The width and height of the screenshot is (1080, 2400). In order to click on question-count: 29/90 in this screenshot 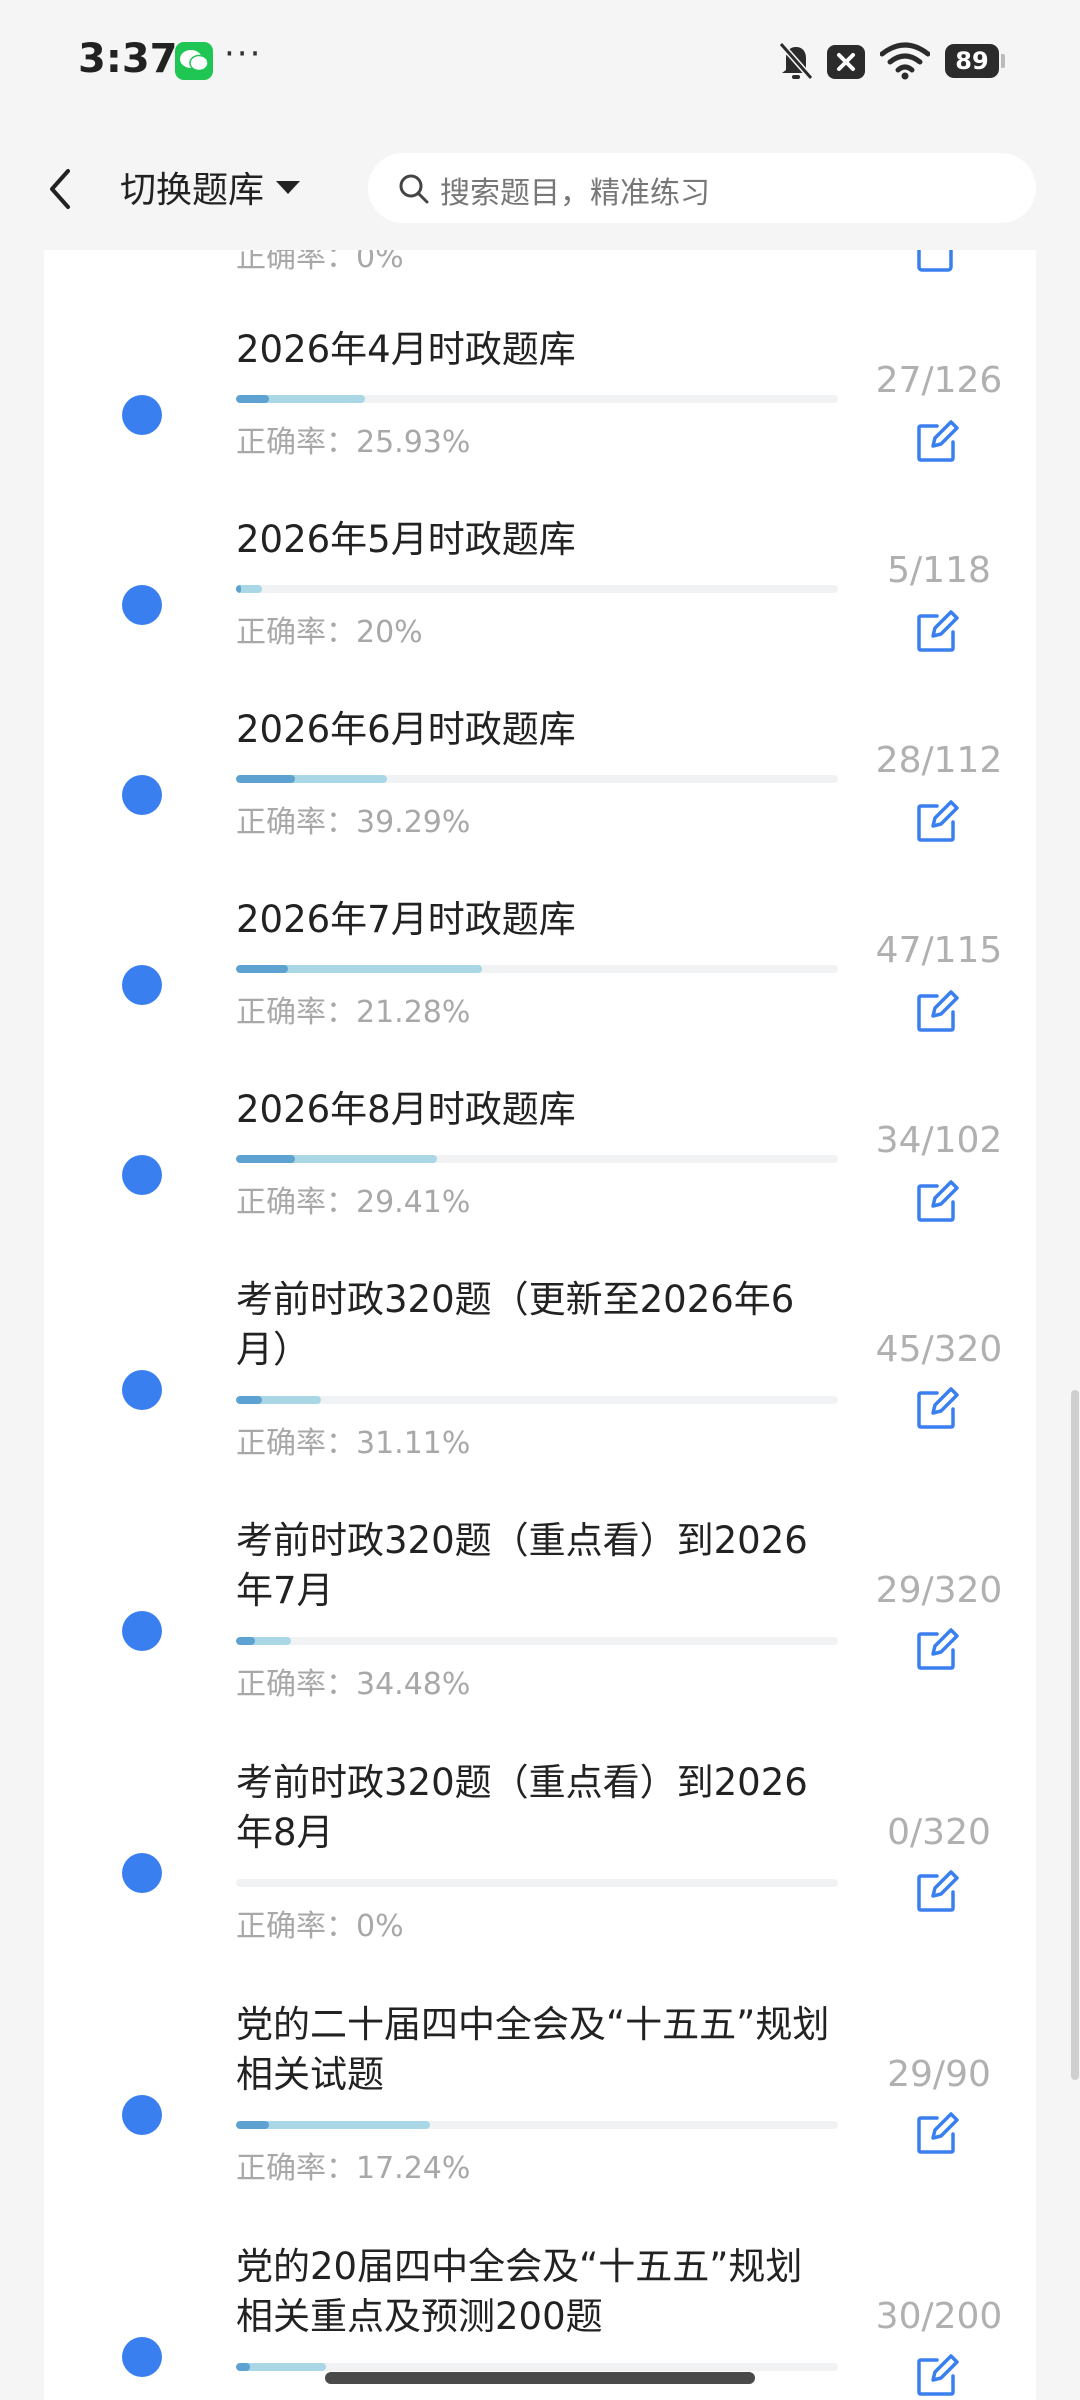, I will do `click(939, 2074)`.